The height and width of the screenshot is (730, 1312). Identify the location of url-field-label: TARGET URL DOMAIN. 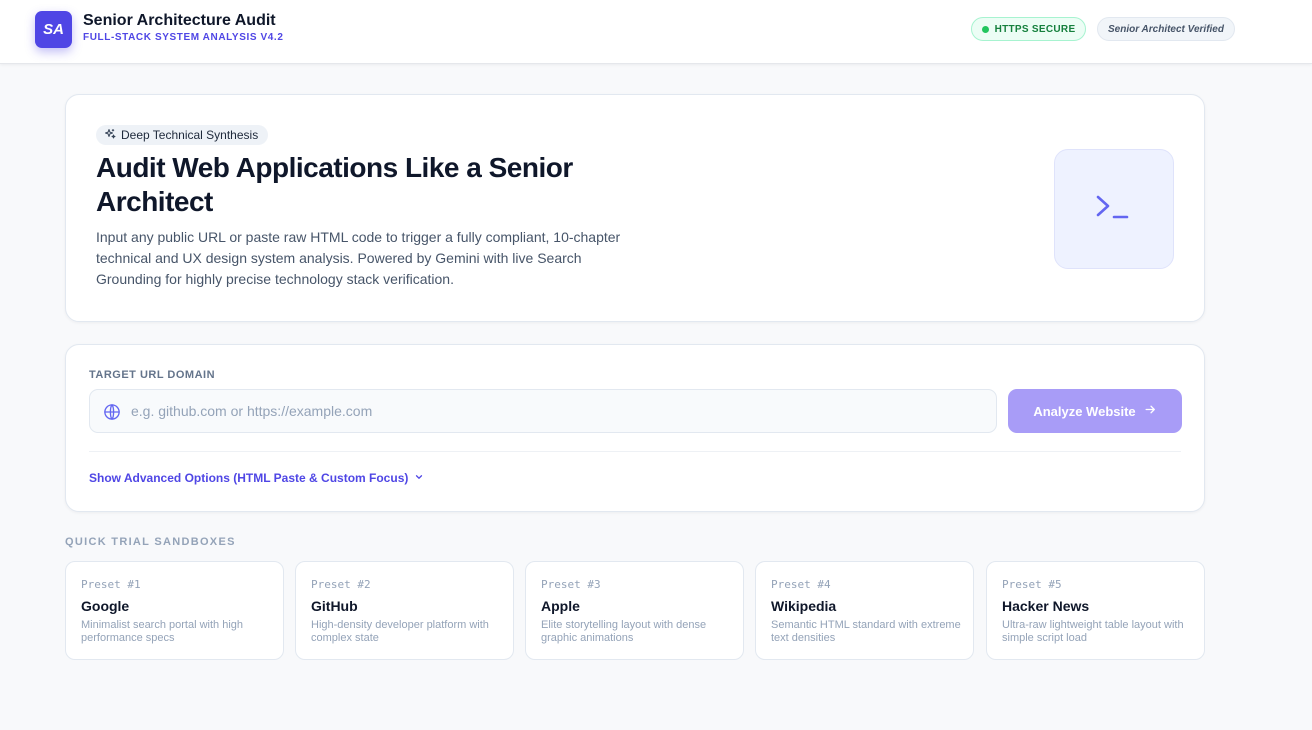
(152, 375).